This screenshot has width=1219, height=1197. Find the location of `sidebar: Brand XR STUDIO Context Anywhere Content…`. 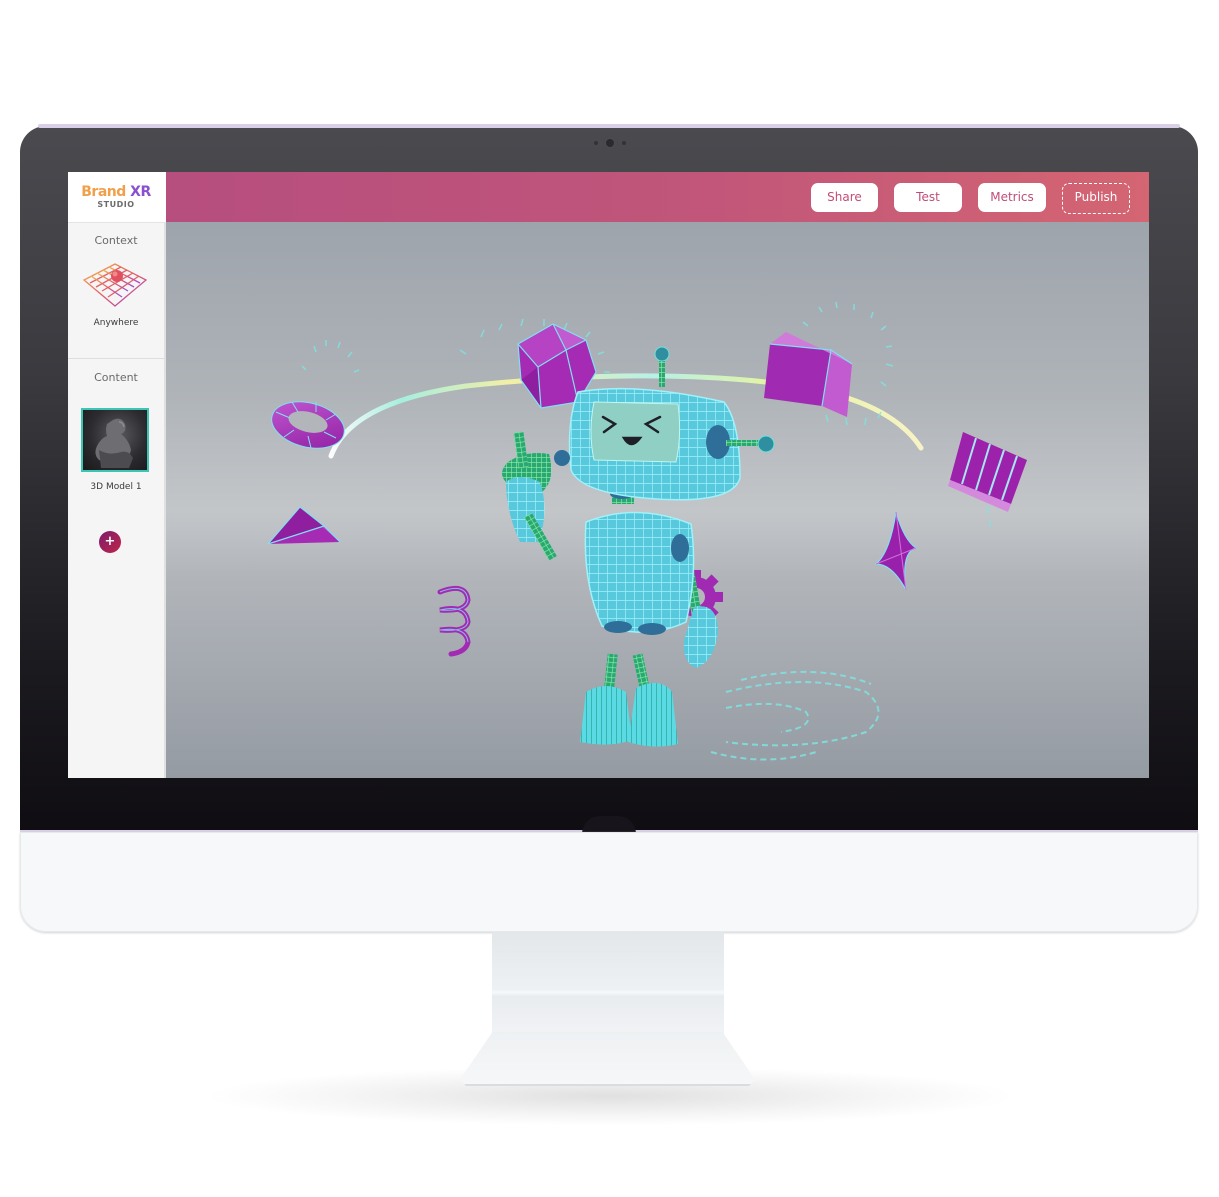

sidebar: Brand XR STUDIO Context Anywhere Content… is located at coordinates (117, 475).